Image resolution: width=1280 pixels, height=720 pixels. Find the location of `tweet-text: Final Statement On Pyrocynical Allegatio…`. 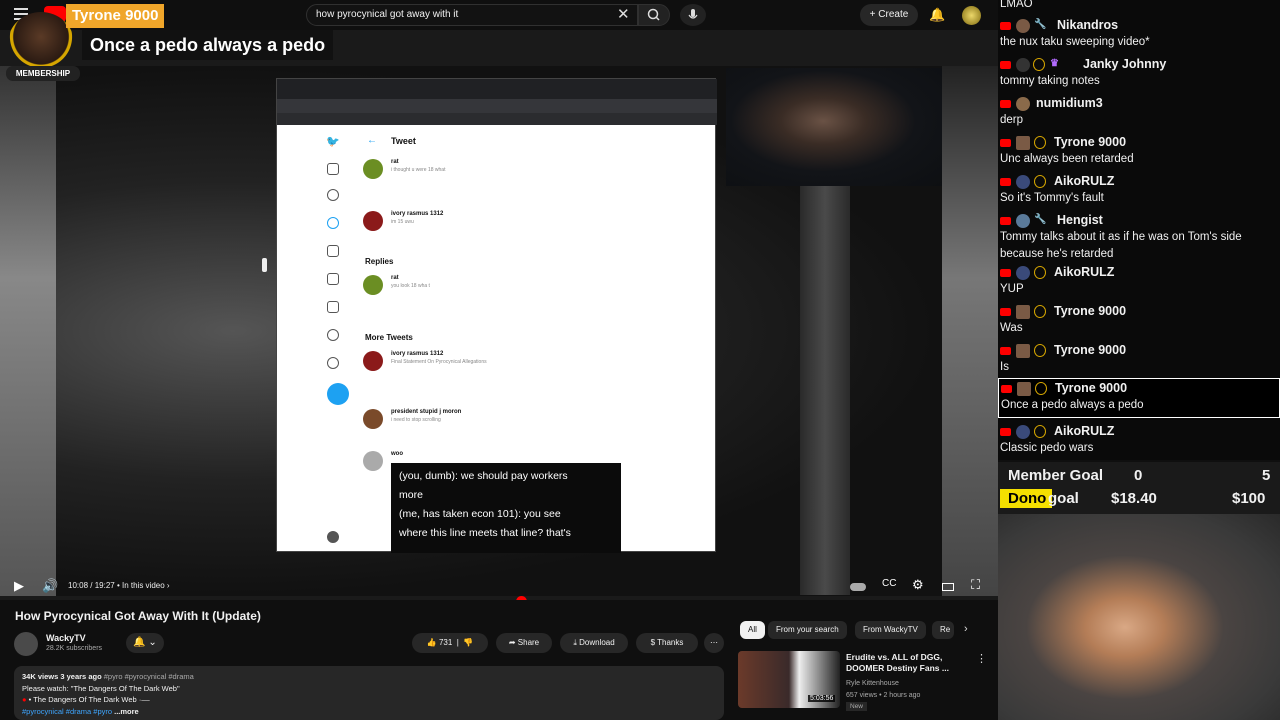

tweet-text: Final Statement On Pyrocynical Allegatio… is located at coordinates (439, 362).